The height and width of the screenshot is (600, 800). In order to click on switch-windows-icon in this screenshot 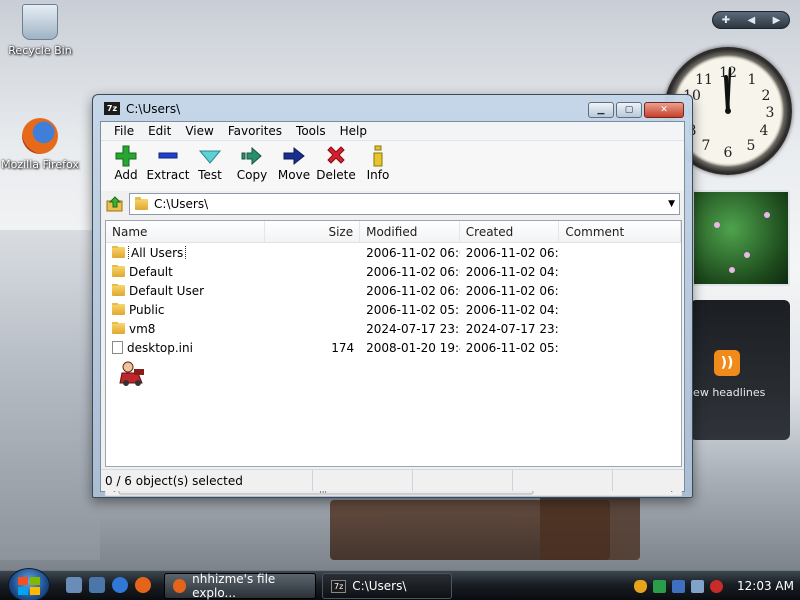, I will do `click(97, 585)`.